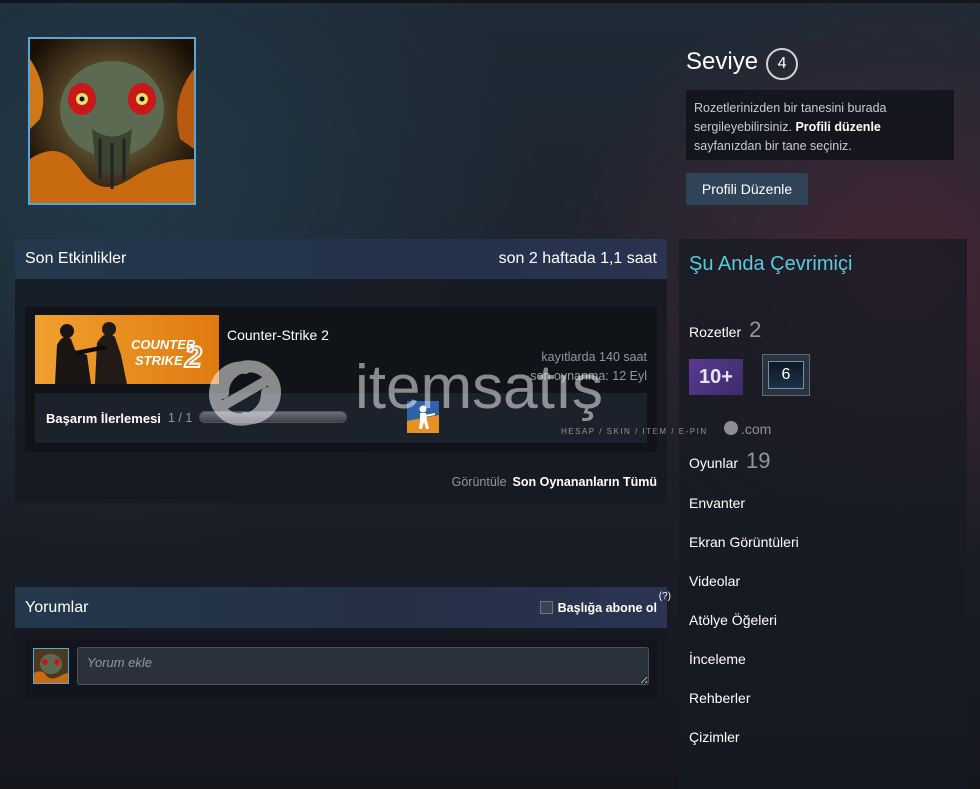 Image resolution: width=980 pixels, height=789 pixels. Describe the element at coordinates (837, 127) in the screenshot. I see `badge-note-edit-link: Profili düzenle` at that location.